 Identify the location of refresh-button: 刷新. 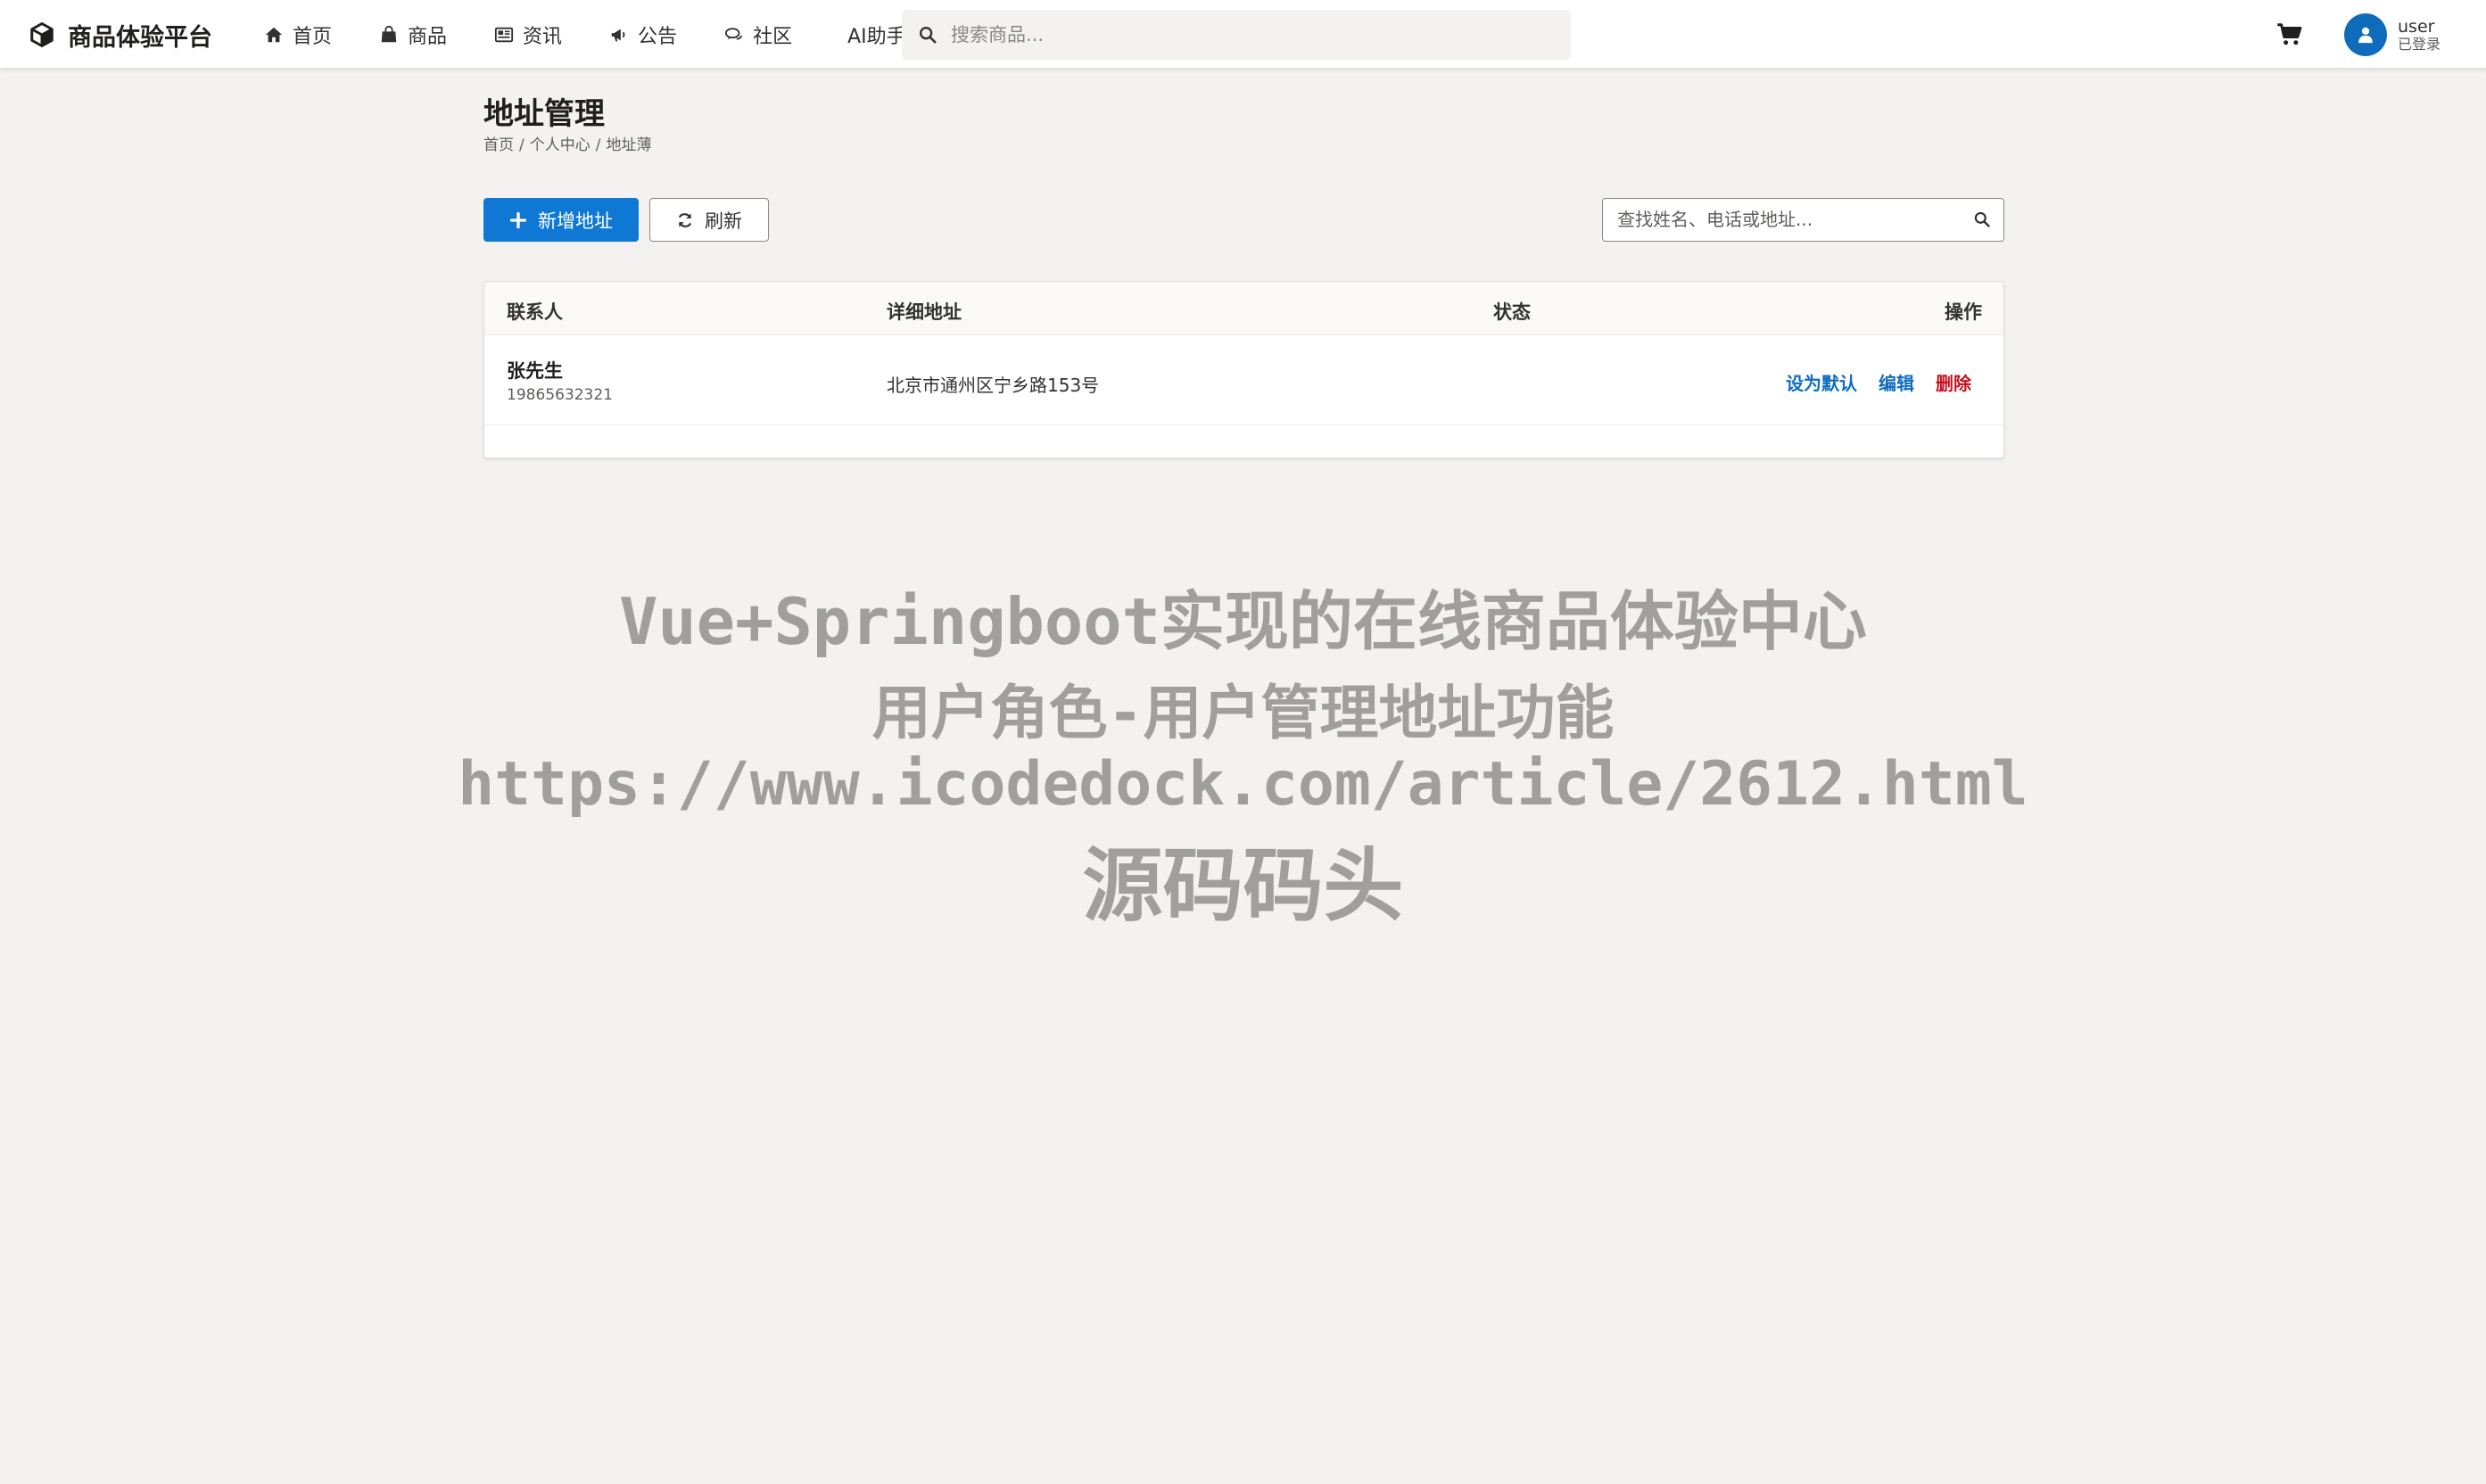
(709, 220).